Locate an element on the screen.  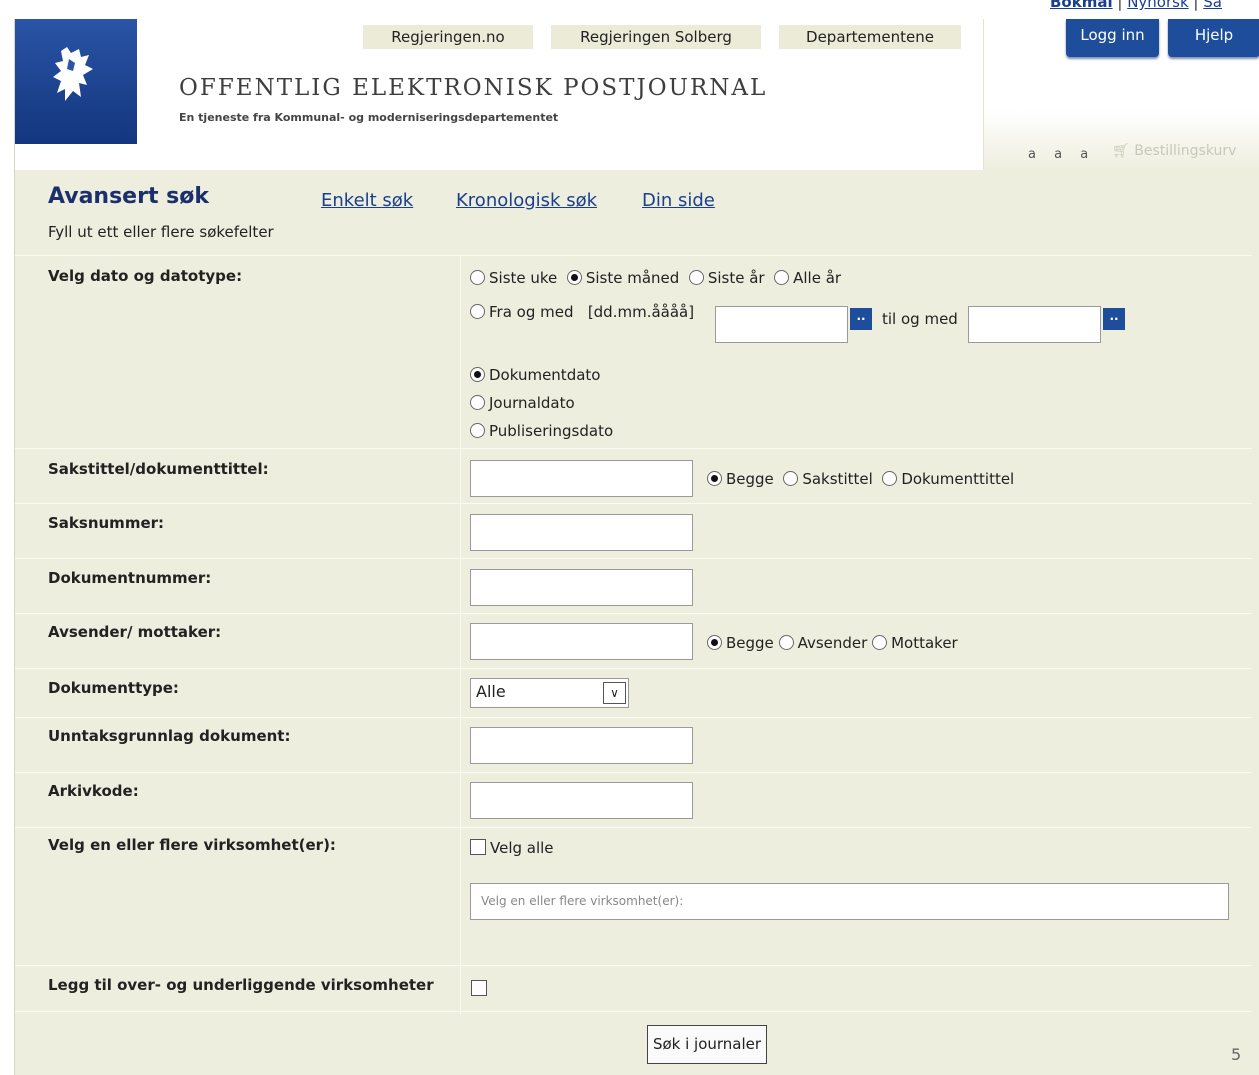
date-type-option: Publiseringsdato is located at coordinates (541, 431).